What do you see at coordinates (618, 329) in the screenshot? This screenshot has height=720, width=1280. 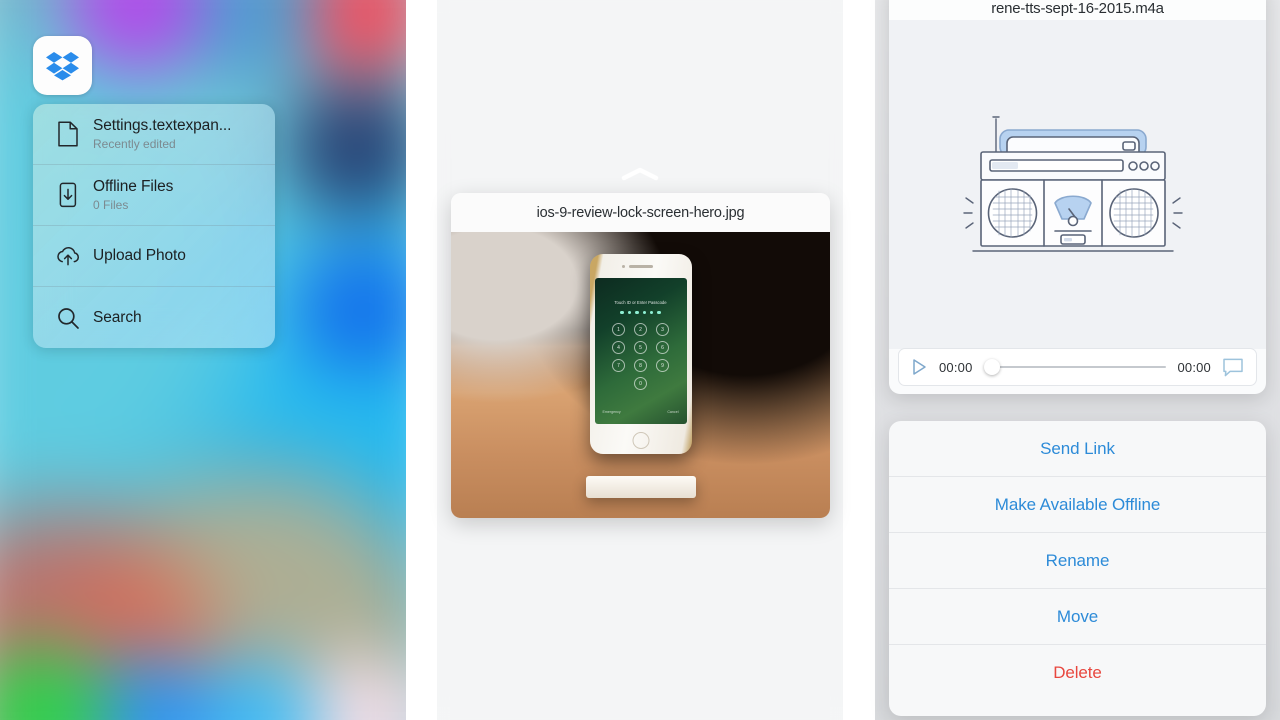 I see `keypad-key: 1` at bounding box center [618, 329].